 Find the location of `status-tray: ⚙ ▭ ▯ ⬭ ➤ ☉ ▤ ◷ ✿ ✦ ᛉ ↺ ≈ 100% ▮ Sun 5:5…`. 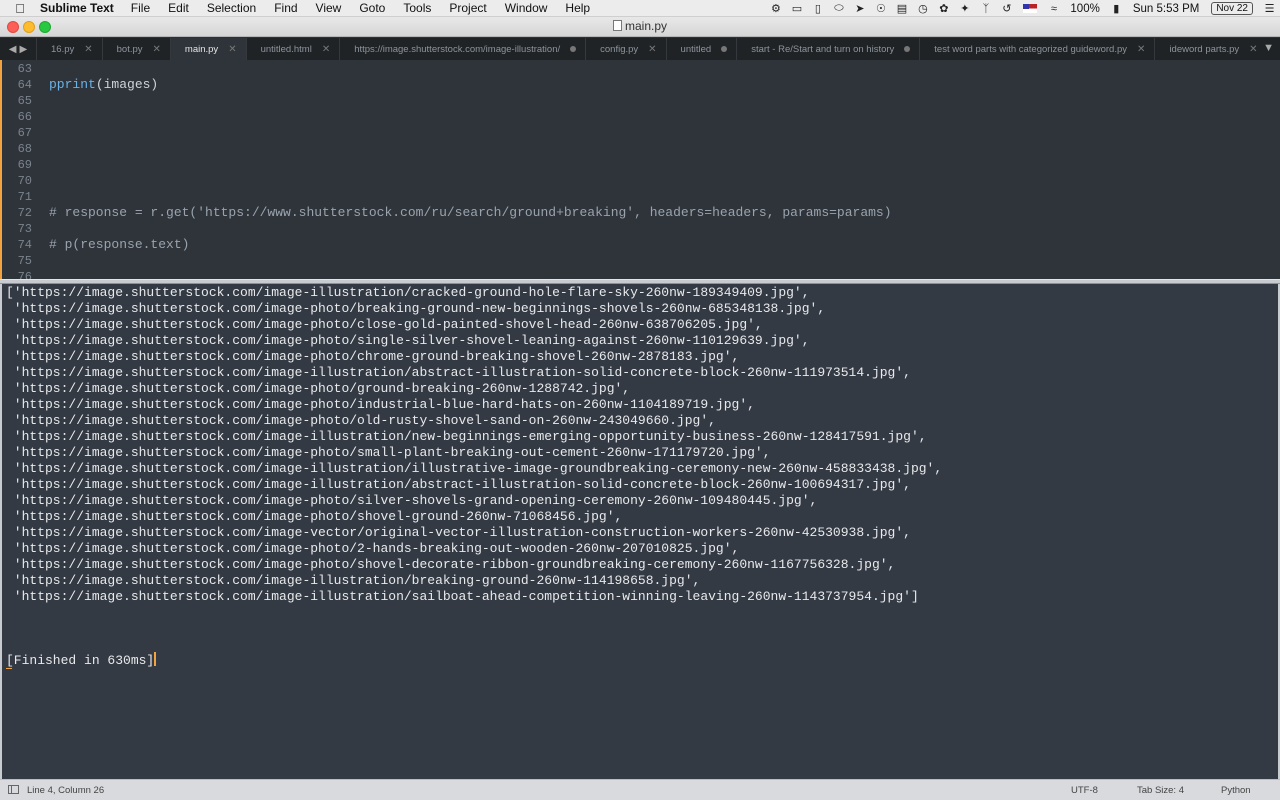

status-tray: ⚙ ▭ ▯ ⬭ ➤ ☉ ▤ ◷ ✿ ✦ ᛉ ↺ ≈ 100% ▮ Sun 5:5… is located at coordinates (1022, 8).